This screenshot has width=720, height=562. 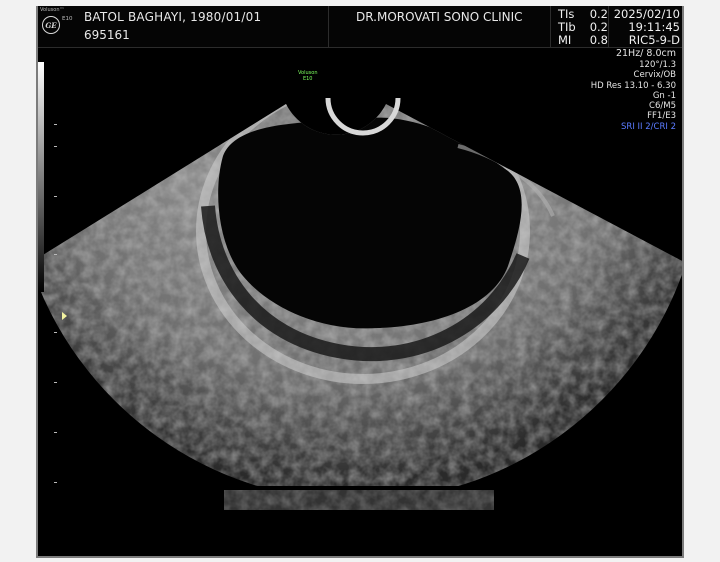 I want to click on focus-marker-icon, so click(x=64, y=316).